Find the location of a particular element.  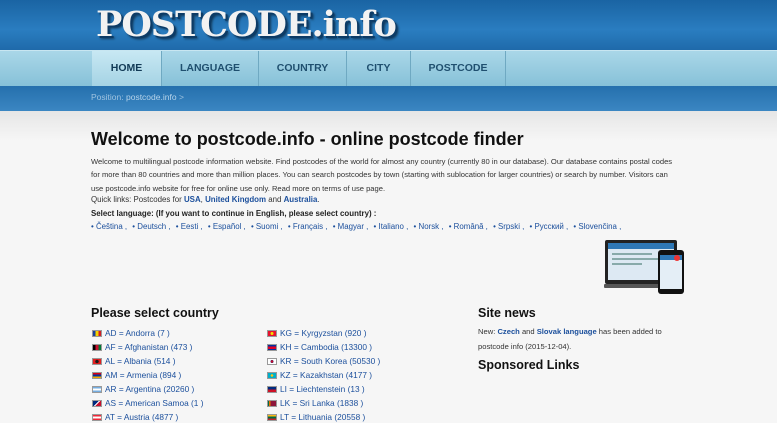

quick-links-prefix: Quick links: Postcodes for is located at coordinates (136, 199).